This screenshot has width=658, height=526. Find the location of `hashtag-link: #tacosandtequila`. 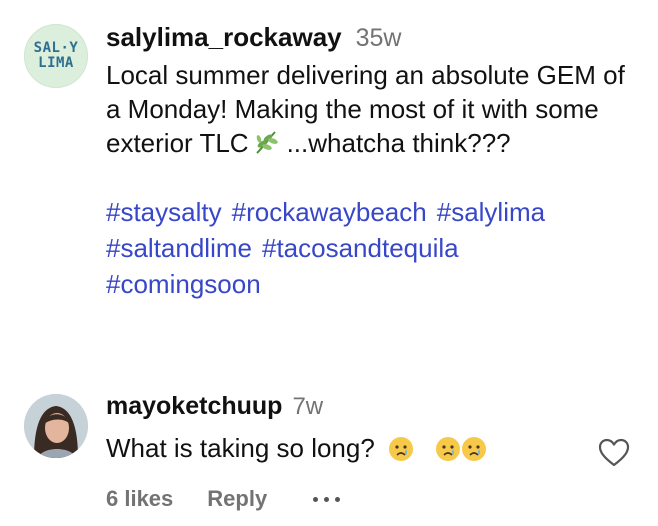

hashtag-link: #tacosandtequila is located at coordinates (360, 248).